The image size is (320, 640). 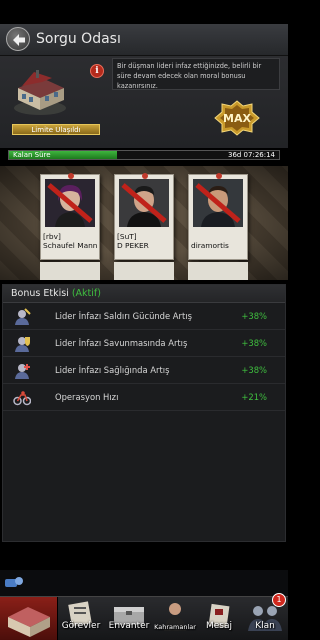 I want to click on page-title: Sorgu Odası, so click(x=78, y=39).